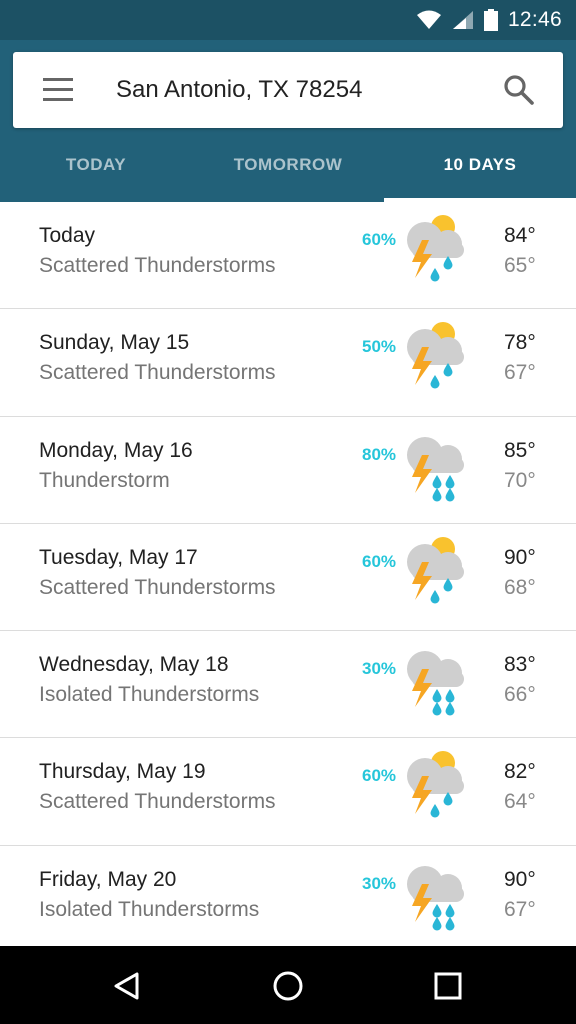  I want to click on day-label: Wednesday, May 18, so click(134, 665).